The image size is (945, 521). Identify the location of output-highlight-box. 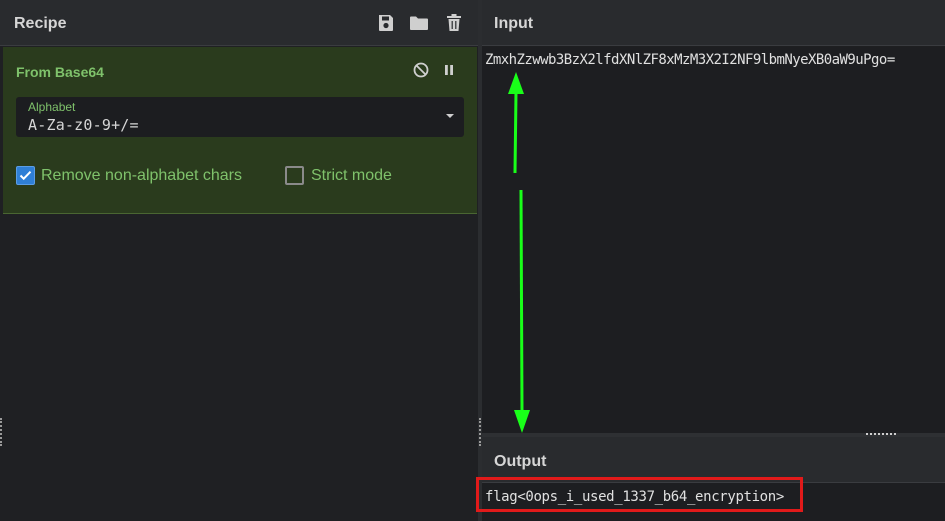
(639, 494).